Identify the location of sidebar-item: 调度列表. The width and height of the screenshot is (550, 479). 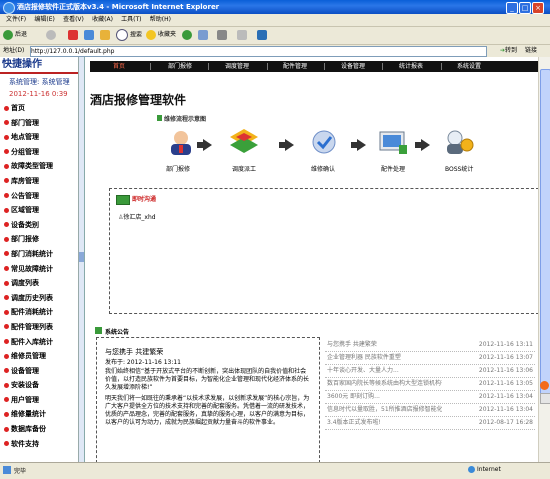
(41, 283).